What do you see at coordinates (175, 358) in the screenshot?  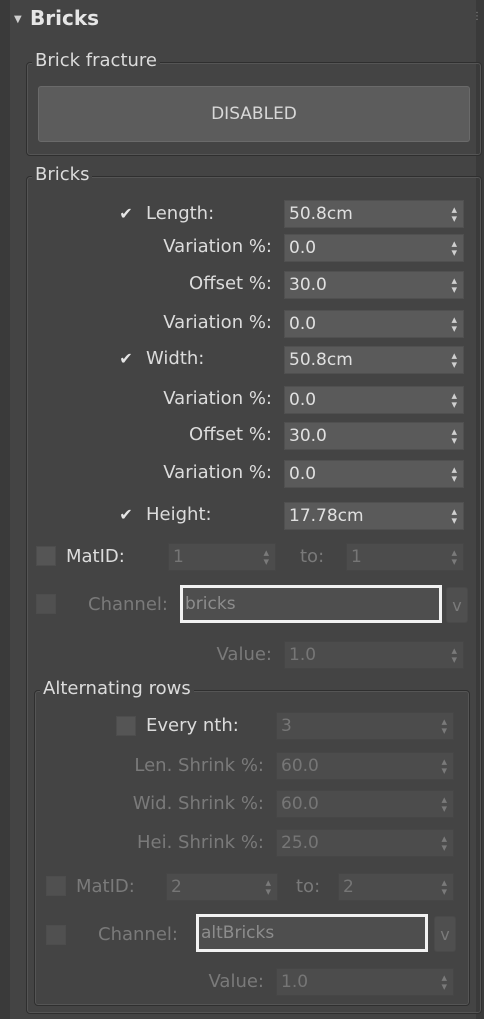 I see `width-label: Width:` at bounding box center [175, 358].